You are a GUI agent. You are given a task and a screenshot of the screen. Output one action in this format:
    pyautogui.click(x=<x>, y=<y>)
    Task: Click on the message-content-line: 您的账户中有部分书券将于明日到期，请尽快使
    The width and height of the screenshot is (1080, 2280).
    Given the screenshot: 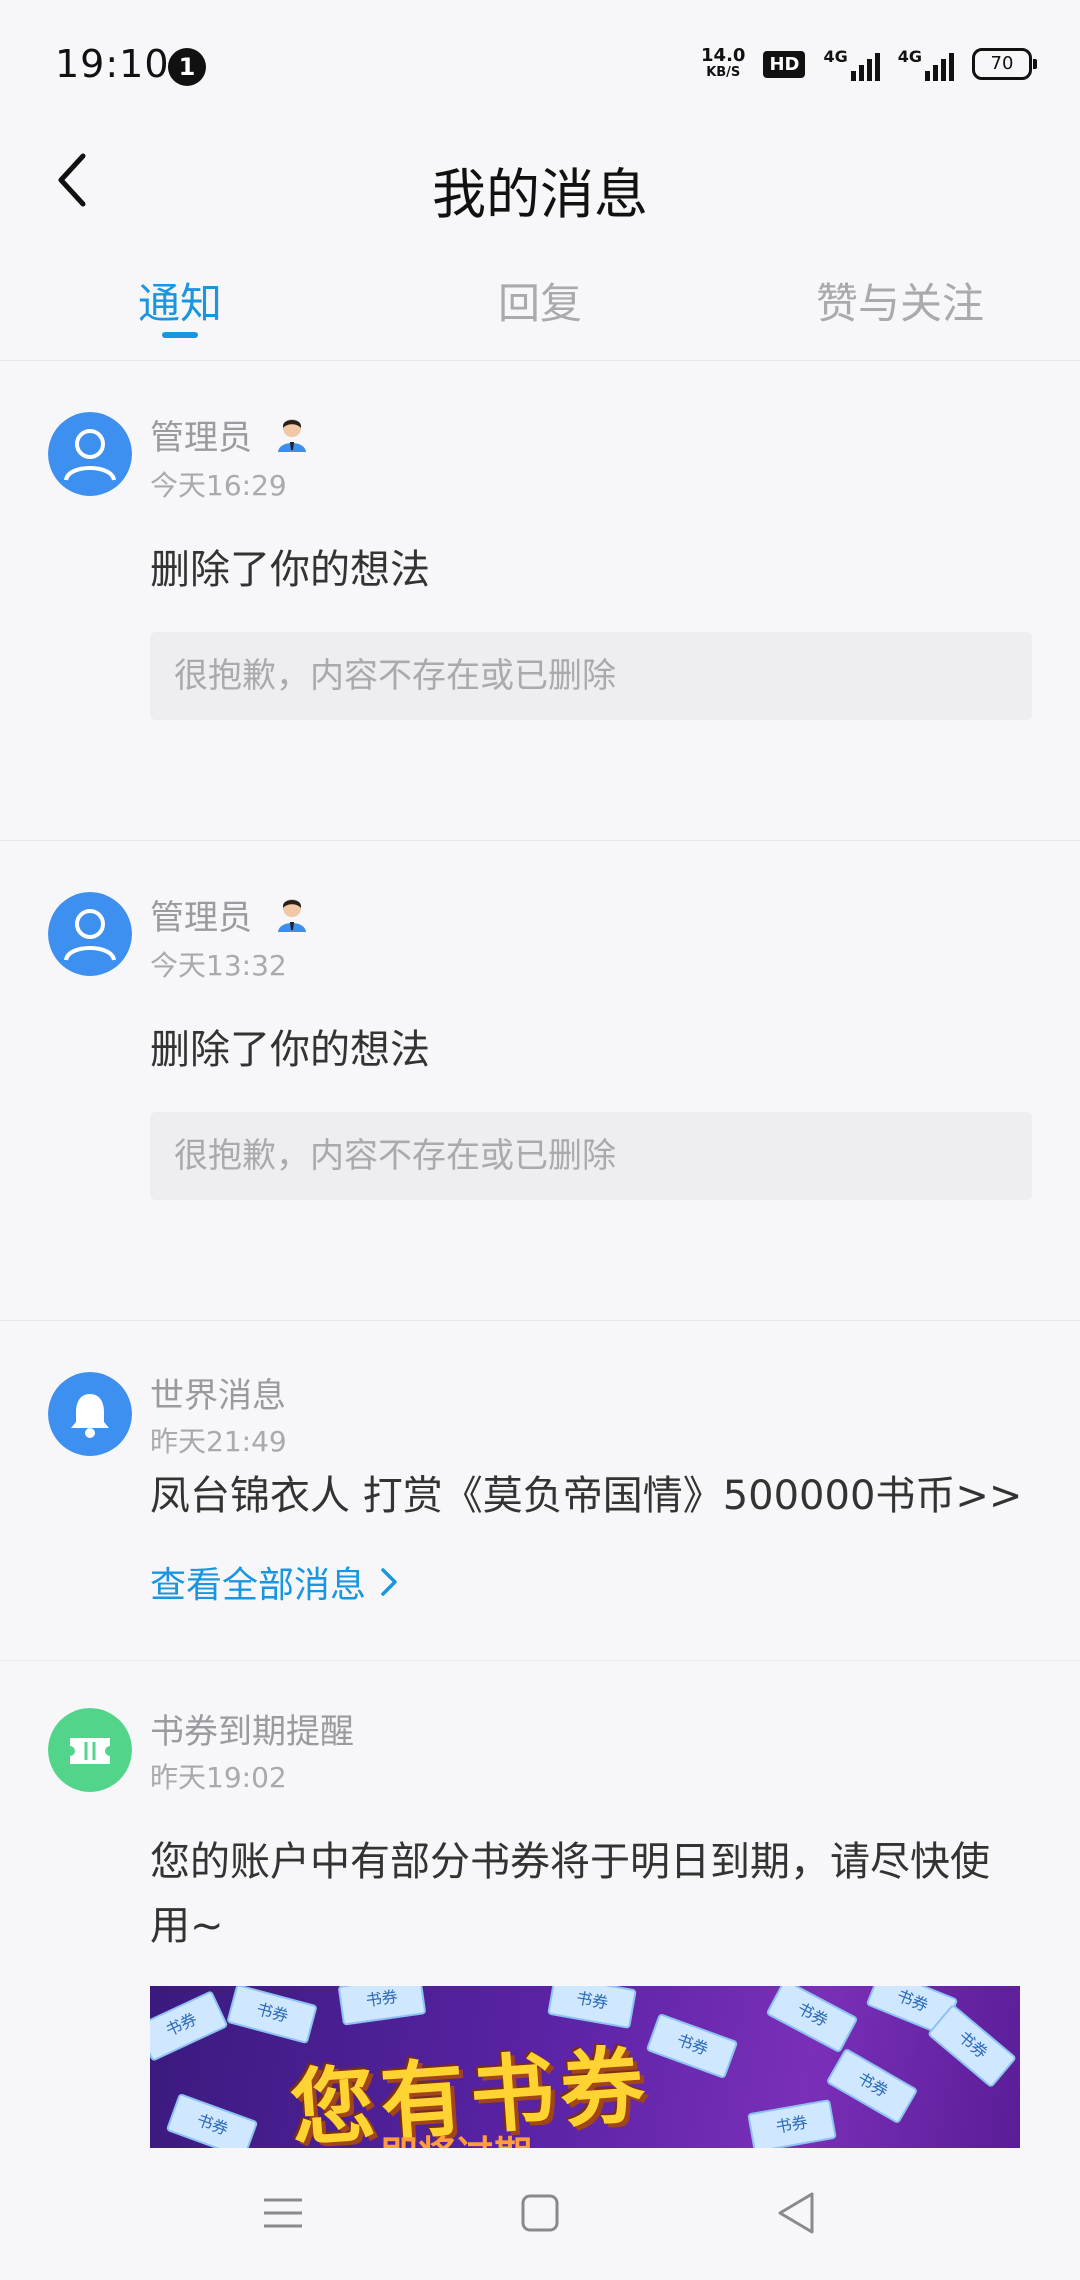 What is the action you would take?
    pyautogui.click(x=570, y=1862)
    